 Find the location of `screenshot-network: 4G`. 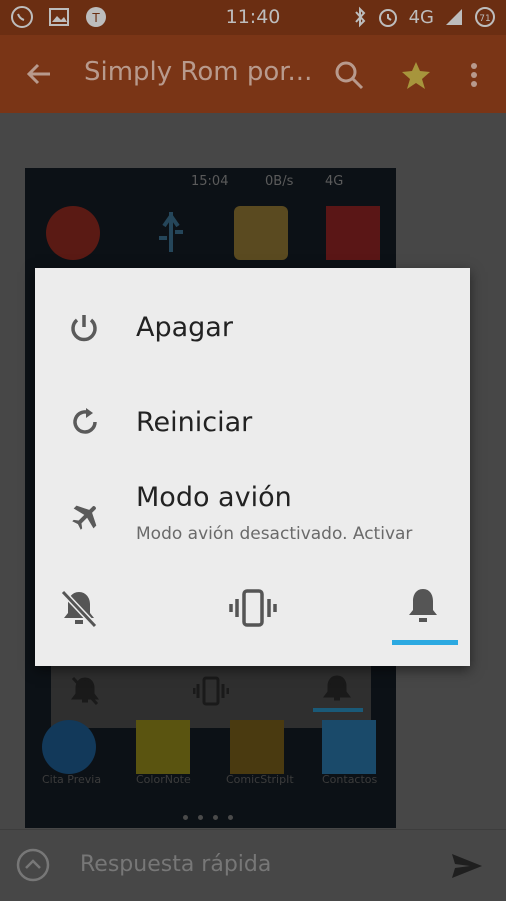

screenshot-network: 4G is located at coordinates (334, 181).